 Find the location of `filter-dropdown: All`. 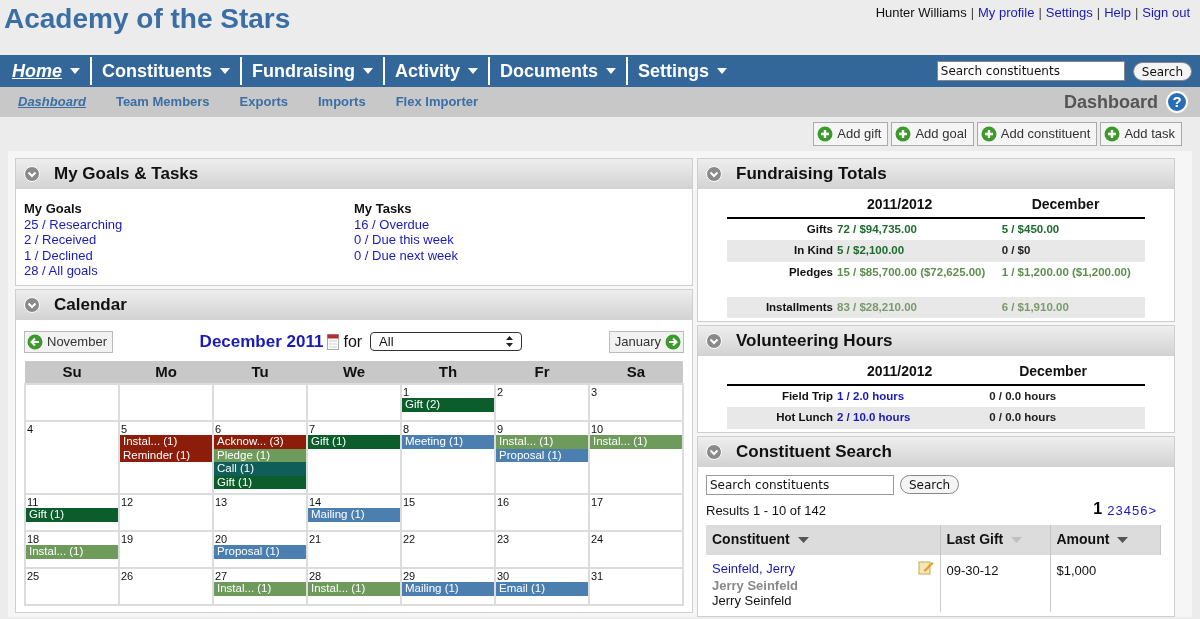

filter-dropdown: All is located at coordinates (446, 341).